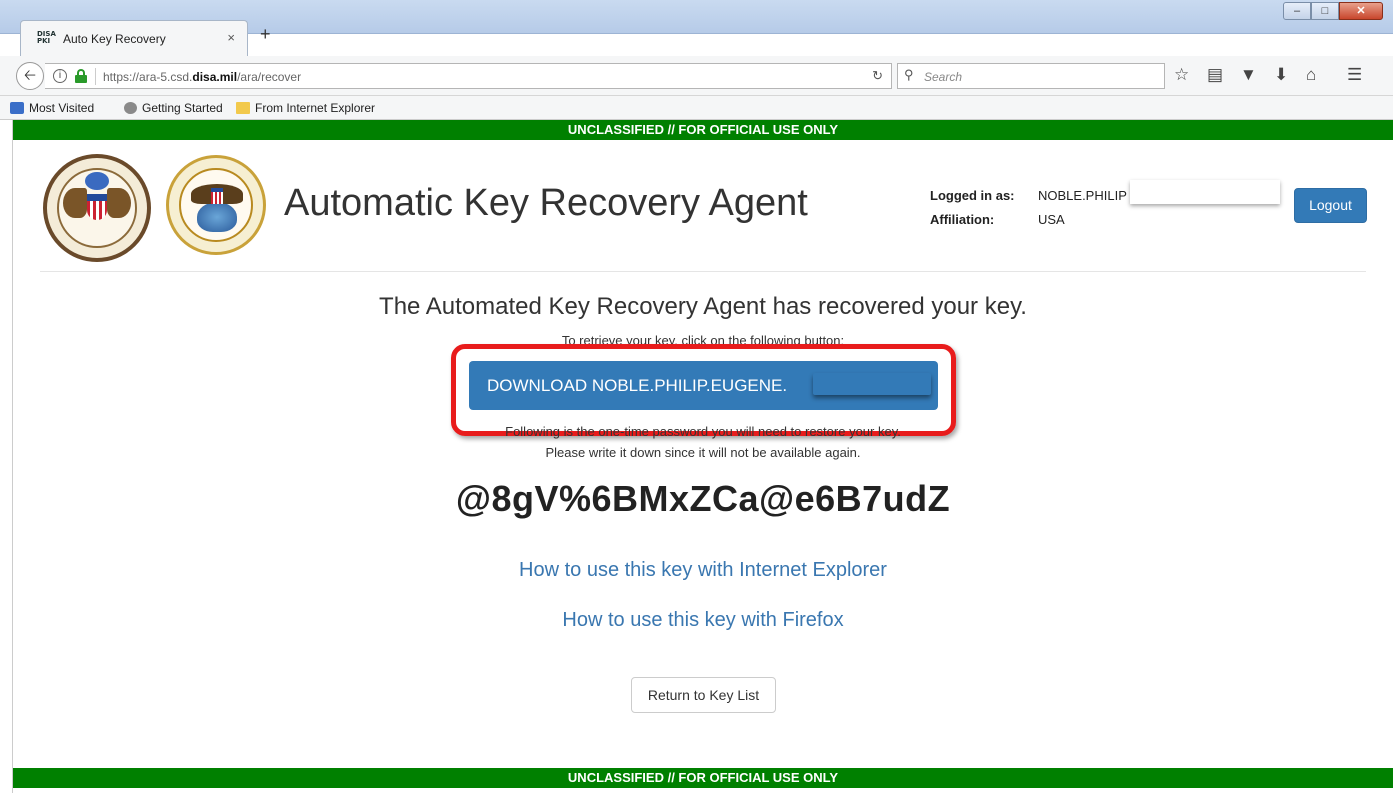  What do you see at coordinates (1181, 75) in the screenshot?
I see `bookmark-star-icon: ☆` at bounding box center [1181, 75].